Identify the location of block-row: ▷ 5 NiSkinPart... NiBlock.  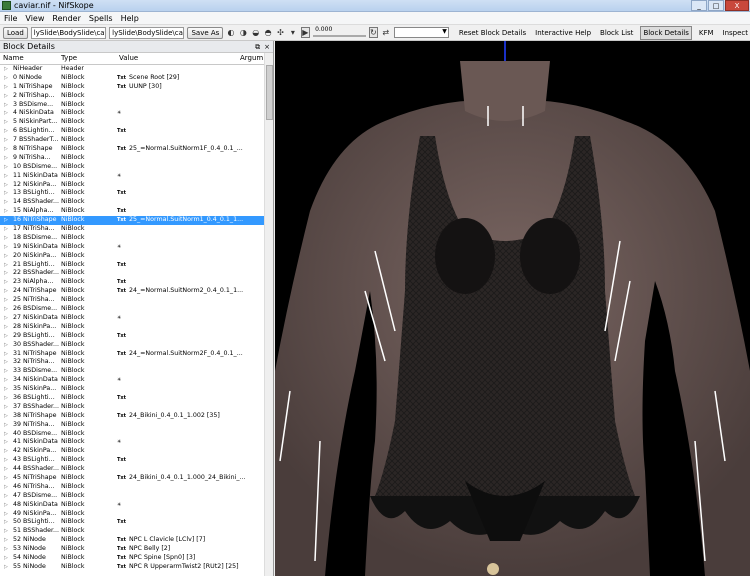
(136, 122).